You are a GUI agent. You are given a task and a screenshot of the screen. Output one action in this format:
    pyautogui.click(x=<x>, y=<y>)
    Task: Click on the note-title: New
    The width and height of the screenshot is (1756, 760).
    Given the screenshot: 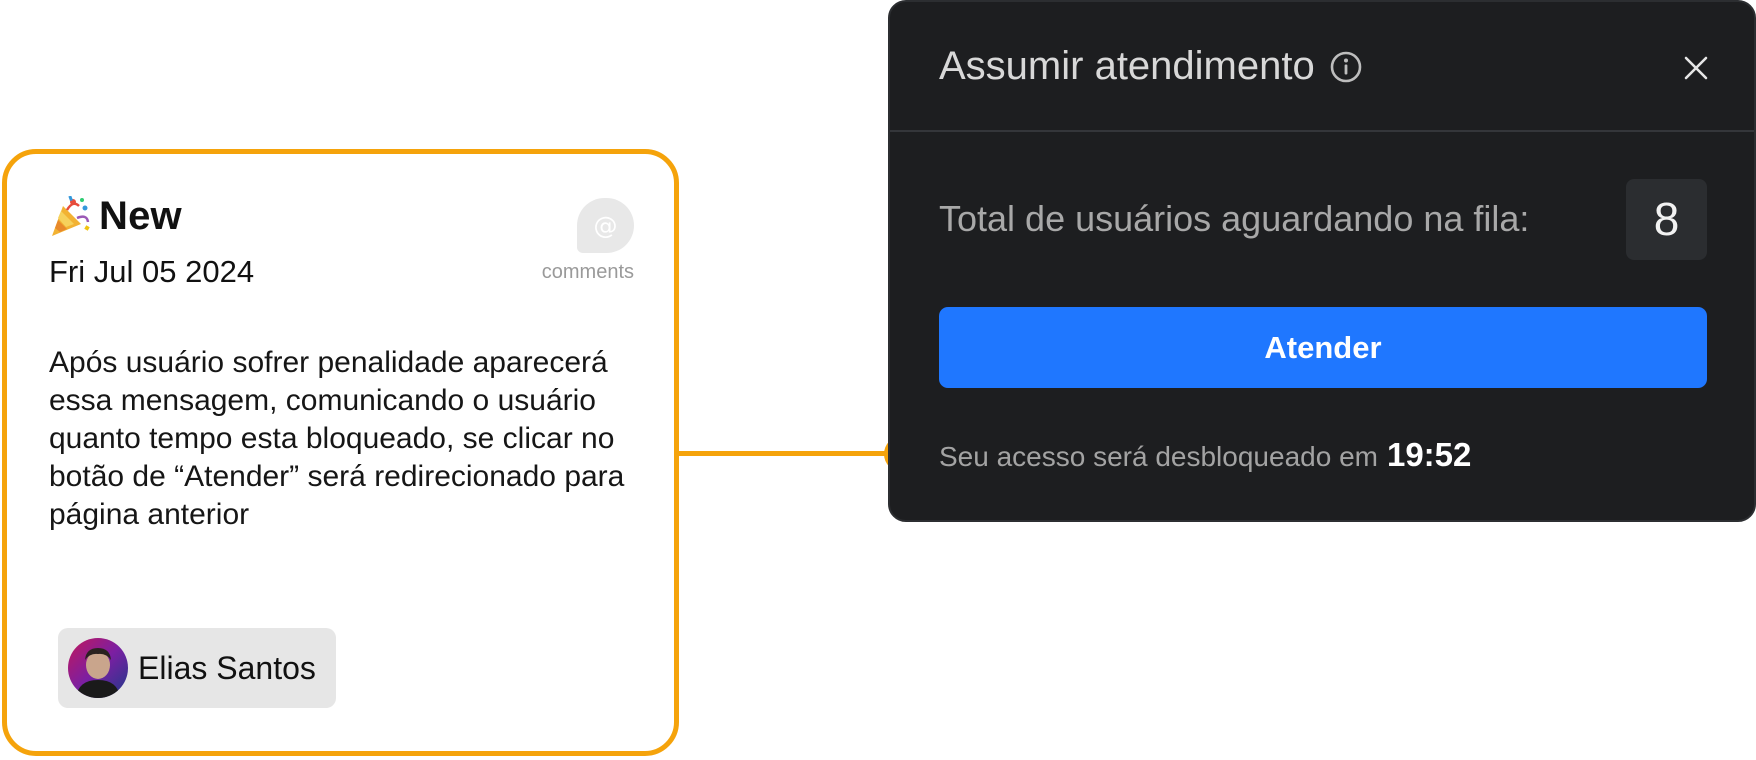 What is the action you would take?
    pyautogui.click(x=140, y=216)
    